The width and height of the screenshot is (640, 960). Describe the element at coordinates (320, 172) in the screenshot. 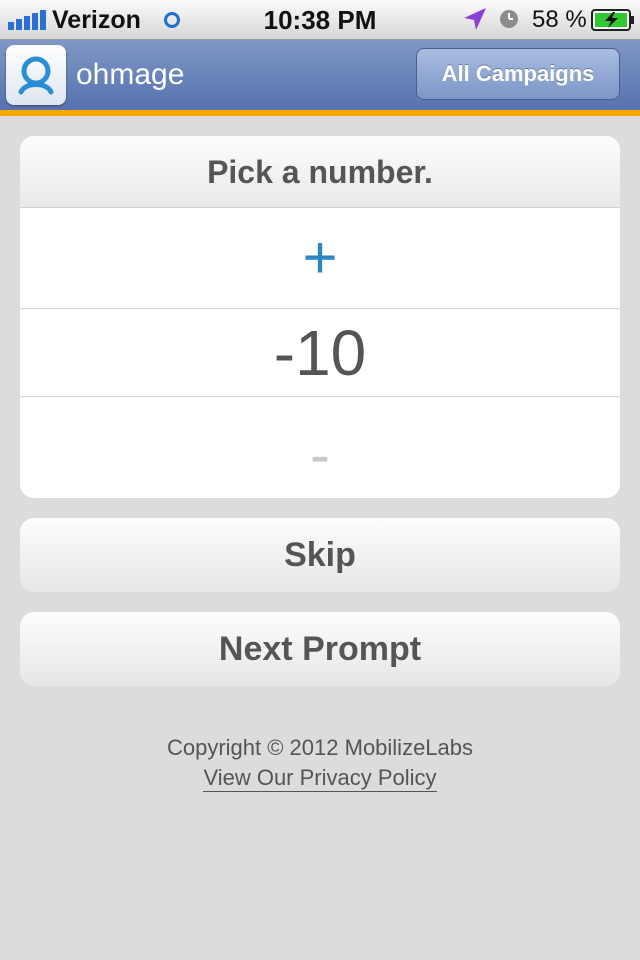

I see `prompt-question: Pick a number.` at that location.